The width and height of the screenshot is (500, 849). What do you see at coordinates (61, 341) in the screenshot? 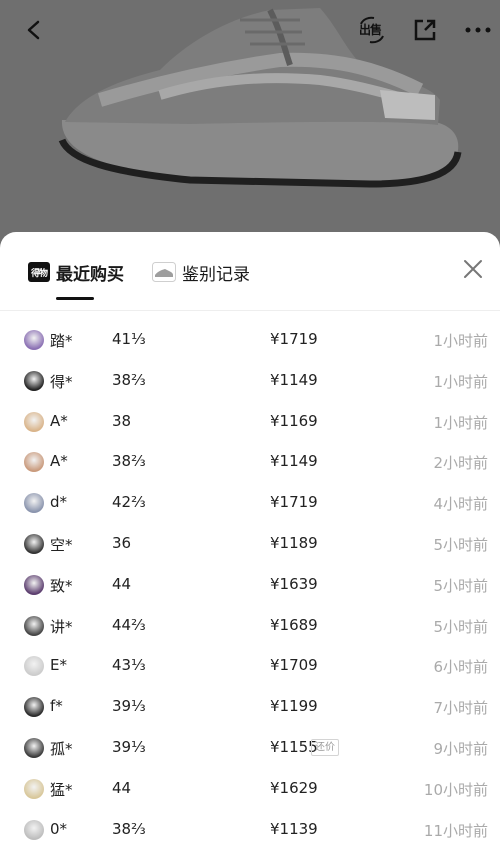
I see `buyer-name: 踏*` at bounding box center [61, 341].